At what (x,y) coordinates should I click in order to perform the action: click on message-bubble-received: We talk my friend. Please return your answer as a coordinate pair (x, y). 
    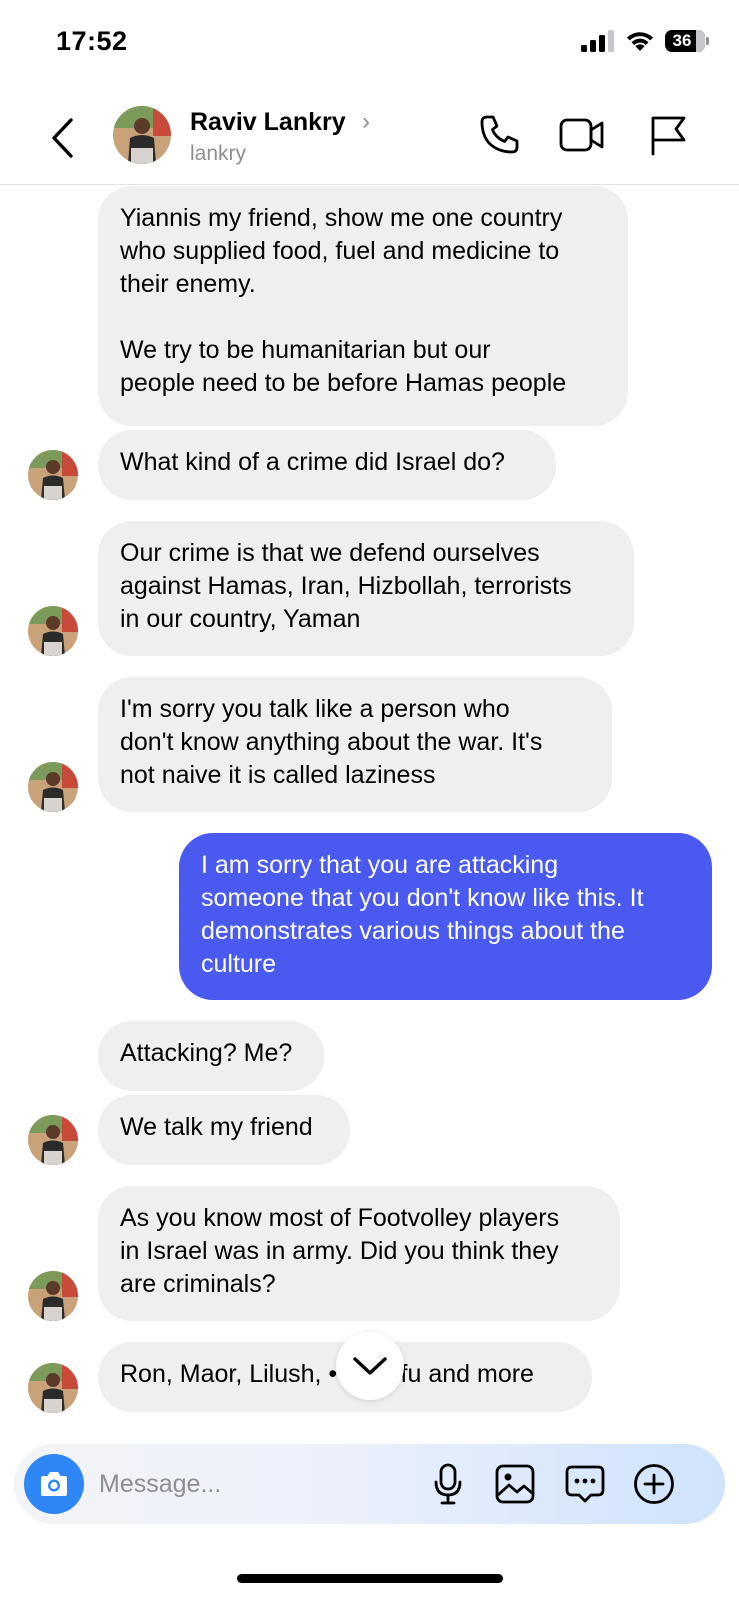
    Looking at the image, I should click on (224, 1130).